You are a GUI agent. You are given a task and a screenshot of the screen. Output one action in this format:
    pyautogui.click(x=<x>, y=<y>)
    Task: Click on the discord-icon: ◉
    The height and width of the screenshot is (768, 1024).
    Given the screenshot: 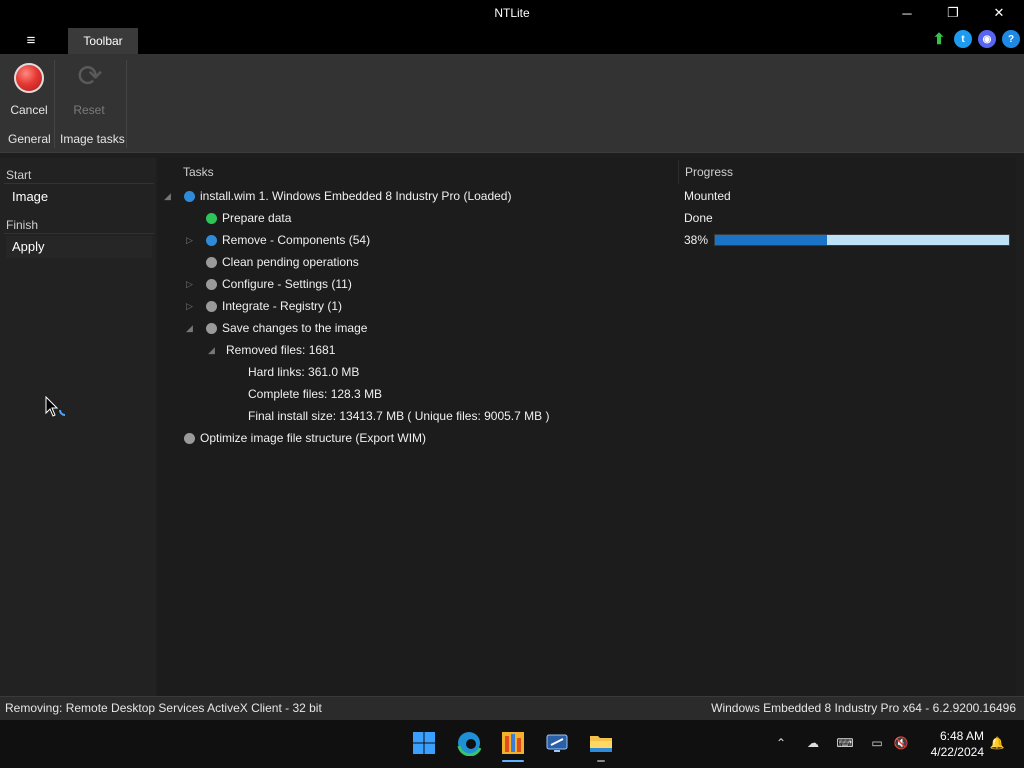 What is the action you would take?
    pyautogui.click(x=987, y=39)
    